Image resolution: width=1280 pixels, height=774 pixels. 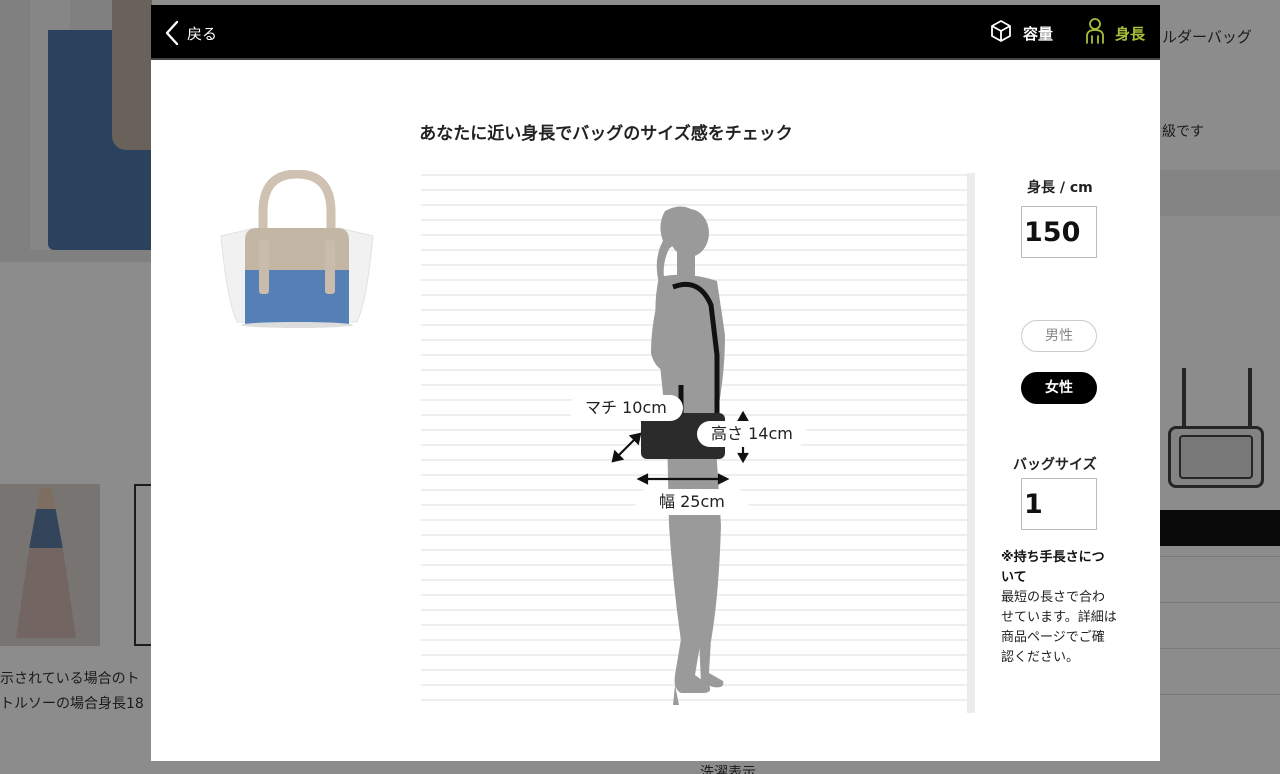 I want to click on cube-icon, so click(x=1001, y=33).